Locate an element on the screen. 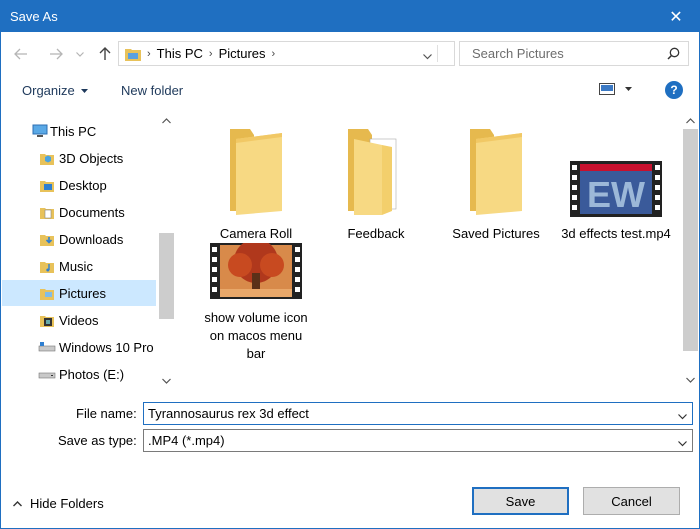 This screenshot has height=529, width=700. 3d-objects-icon is located at coordinates (47, 158).